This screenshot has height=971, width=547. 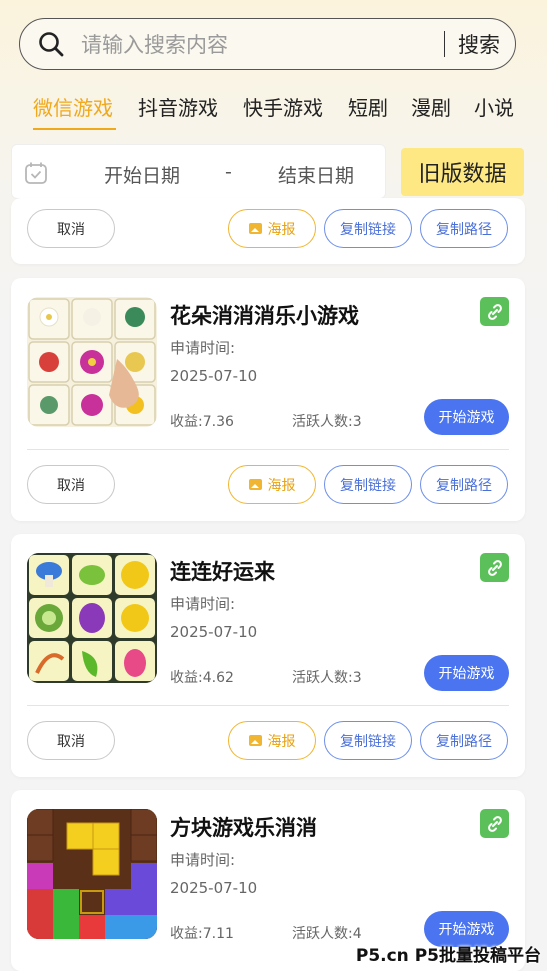 What do you see at coordinates (479, 44) in the screenshot?
I see `search-button: 搜索` at bounding box center [479, 44].